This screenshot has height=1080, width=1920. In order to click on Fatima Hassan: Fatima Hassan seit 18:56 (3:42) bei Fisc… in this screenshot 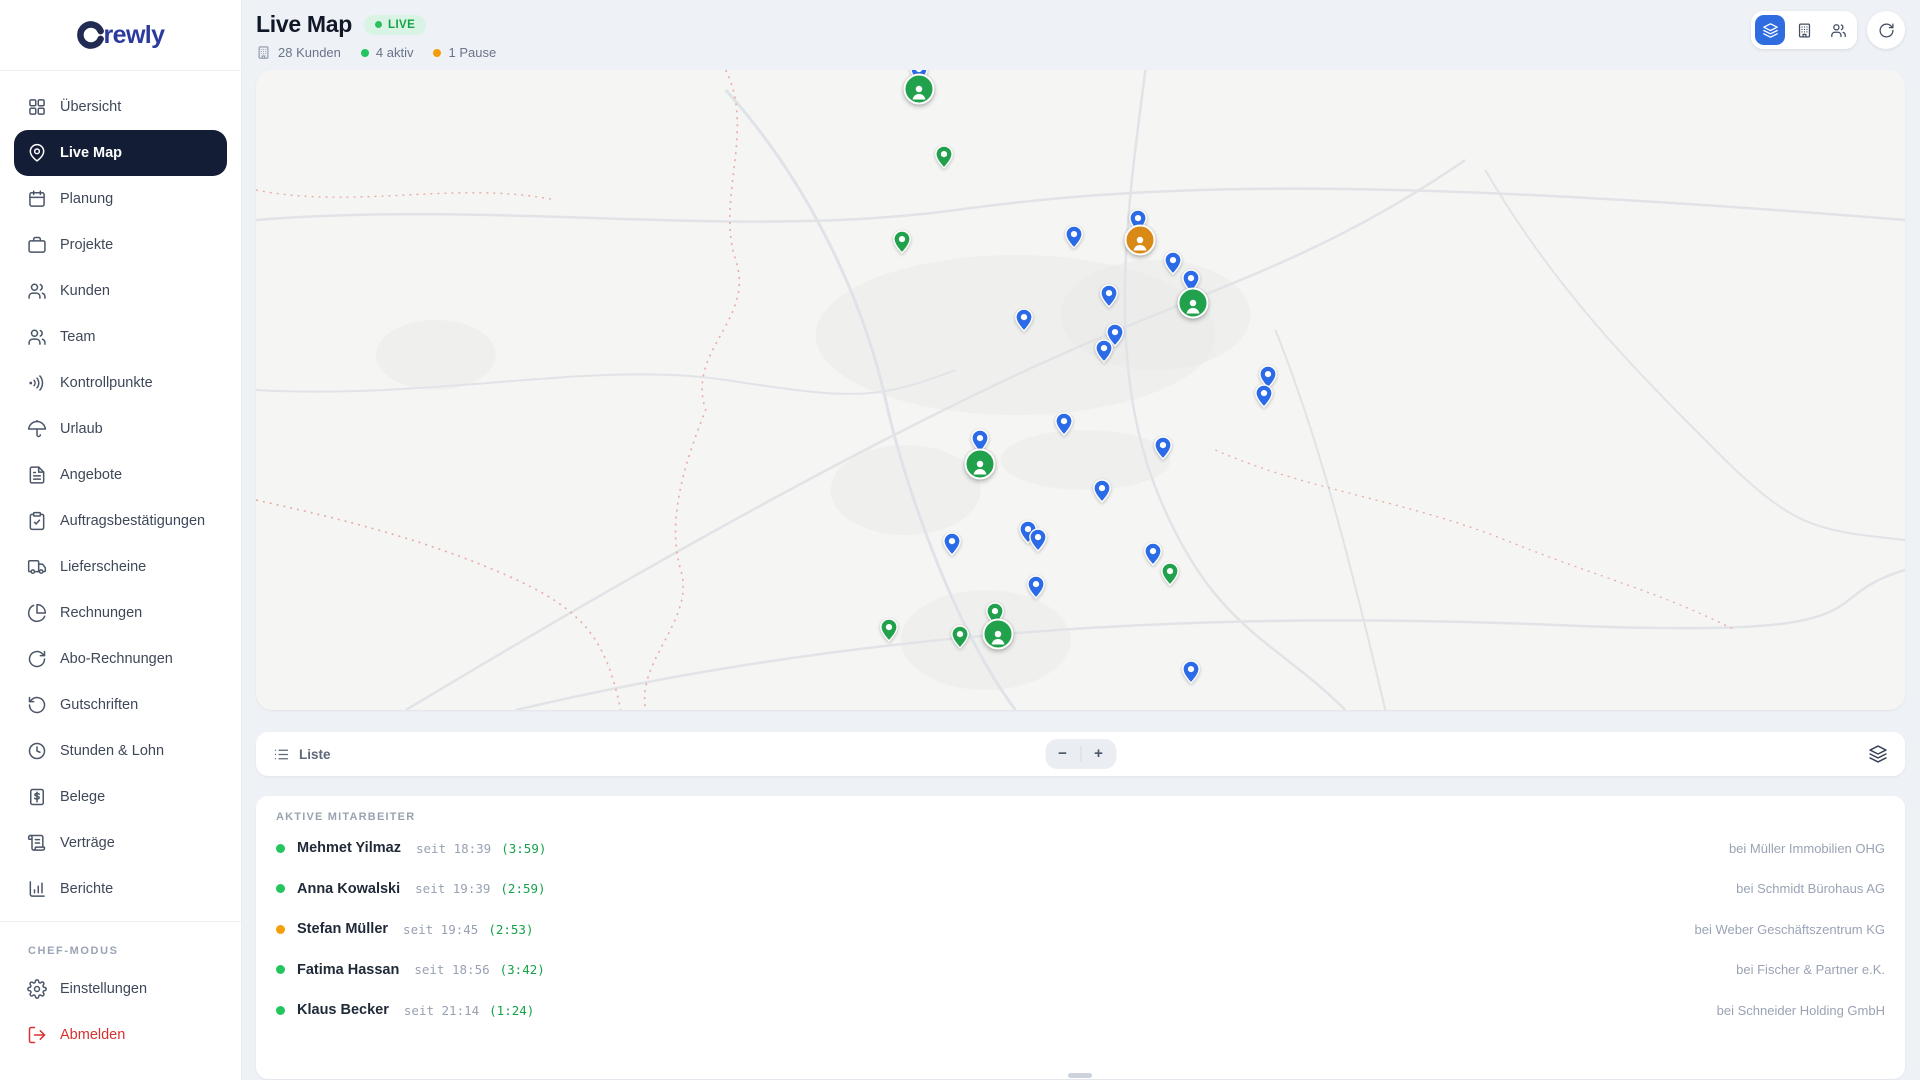, I will do `click(1080, 970)`.